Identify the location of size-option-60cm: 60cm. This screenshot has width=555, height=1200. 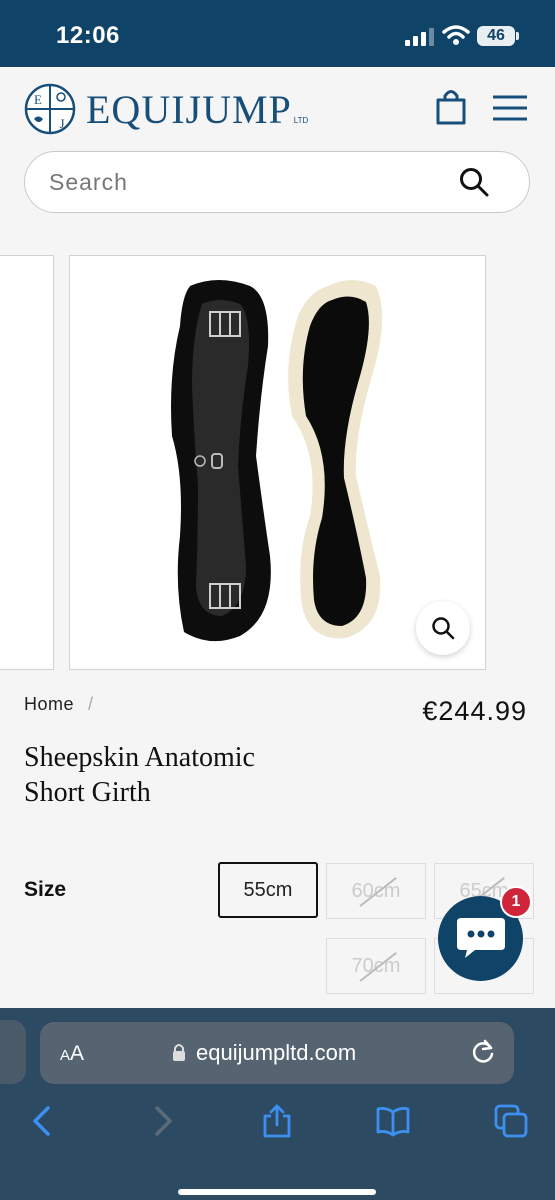
(376, 891).